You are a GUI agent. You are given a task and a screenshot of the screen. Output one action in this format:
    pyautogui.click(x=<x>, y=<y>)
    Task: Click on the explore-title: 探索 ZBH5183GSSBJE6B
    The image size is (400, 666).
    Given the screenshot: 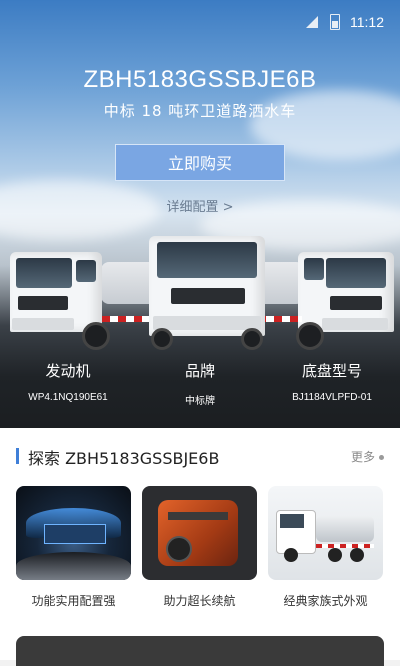 What is the action you would take?
    pyautogui.click(x=124, y=458)
    